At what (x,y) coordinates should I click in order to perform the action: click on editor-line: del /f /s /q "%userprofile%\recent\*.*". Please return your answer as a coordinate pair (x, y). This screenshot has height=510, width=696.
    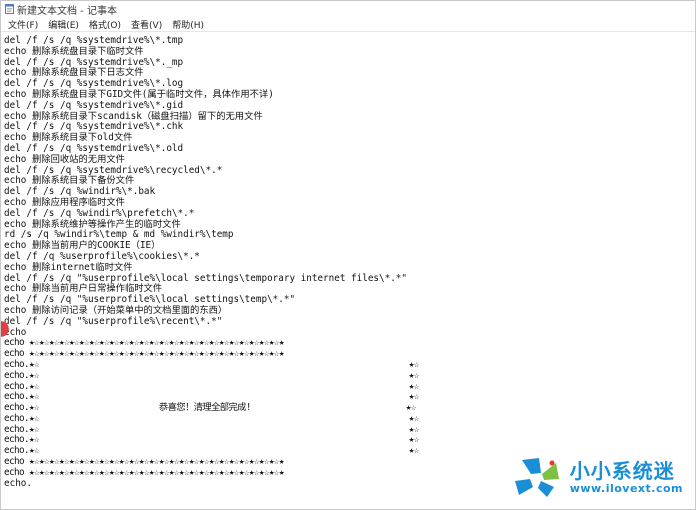
    Looking at the image, I should click on (113, 321).